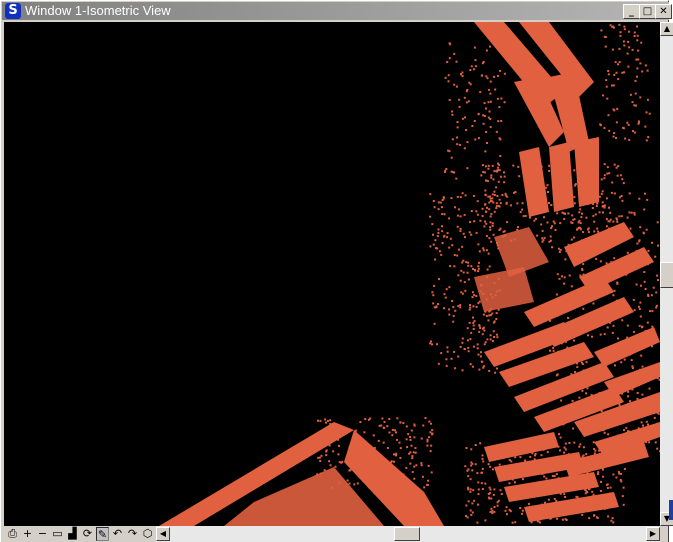 The width and height of the screenshot is (673, 542). I want to click on horizontal-scrollbar: ◀ ▶, so click(408, 534).